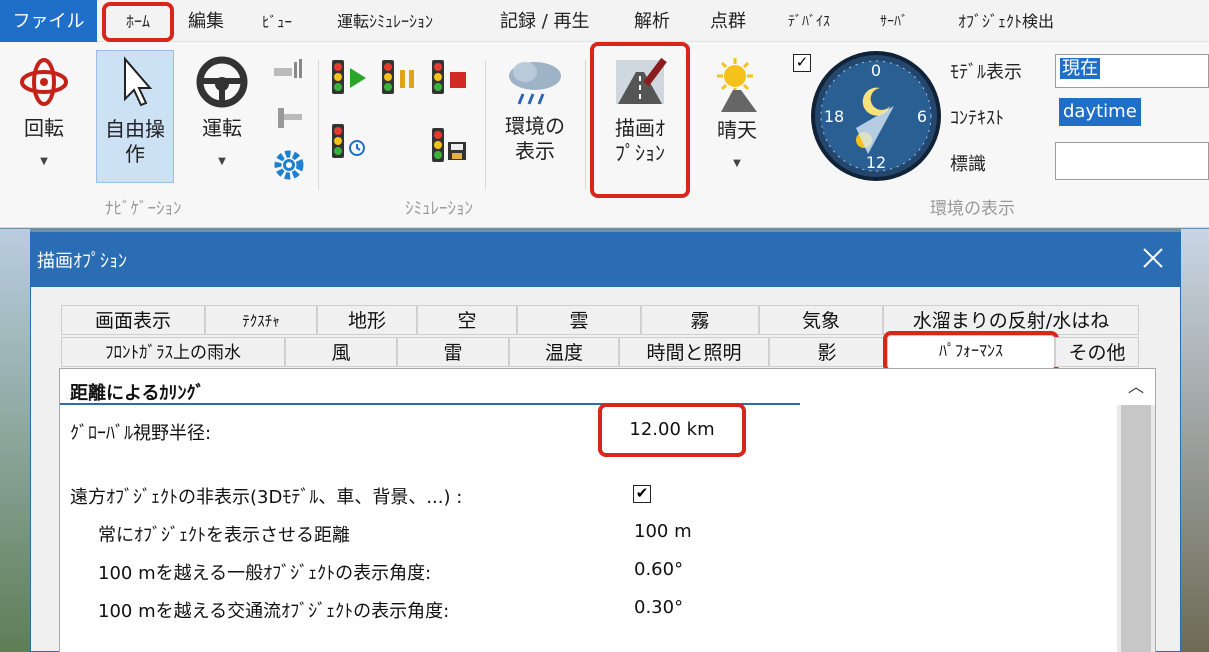 Image resolution: width=1209 pixels, height=652 pixels. Describe the element at coordinates (535, 126) in the screenshot. I see `environment-display-label-1: 環境の` at that location.